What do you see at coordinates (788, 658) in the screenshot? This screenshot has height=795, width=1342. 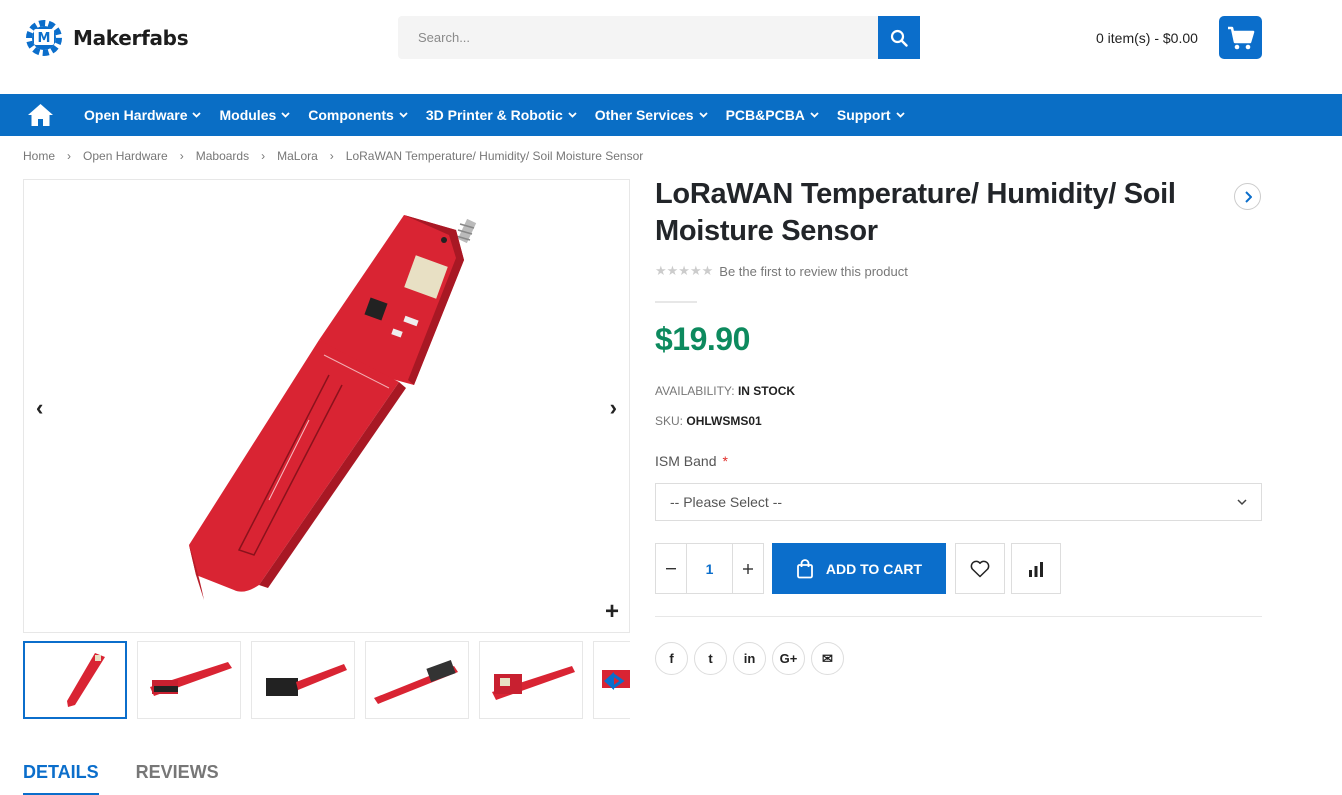 I see `google-plus-share-icon: G+` at bounding box center [788, 658].